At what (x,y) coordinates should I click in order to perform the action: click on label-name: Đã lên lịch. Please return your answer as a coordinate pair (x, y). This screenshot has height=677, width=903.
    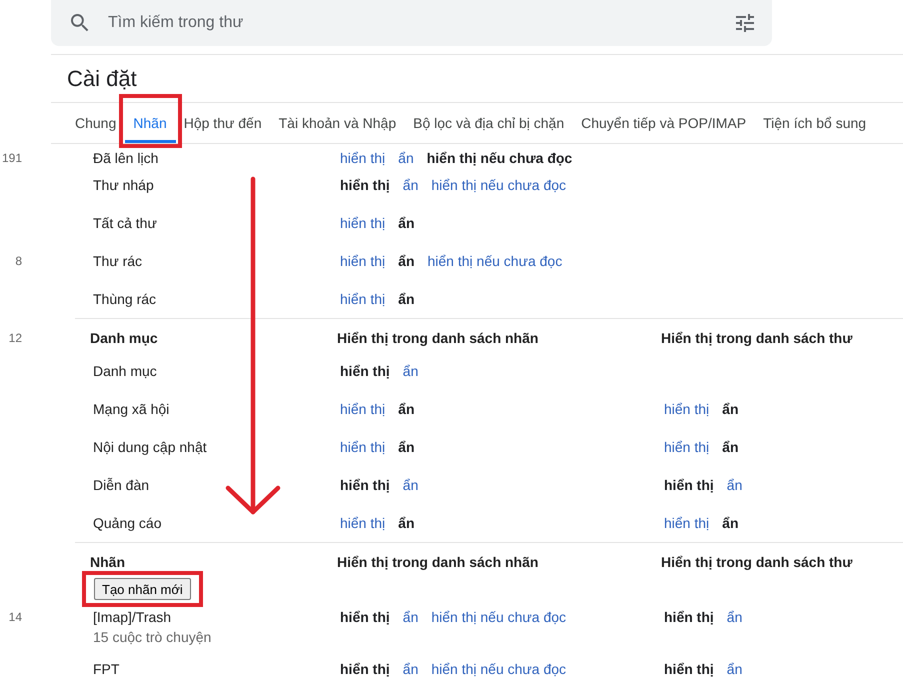
    Looking at the image, I should click on (125, 158).